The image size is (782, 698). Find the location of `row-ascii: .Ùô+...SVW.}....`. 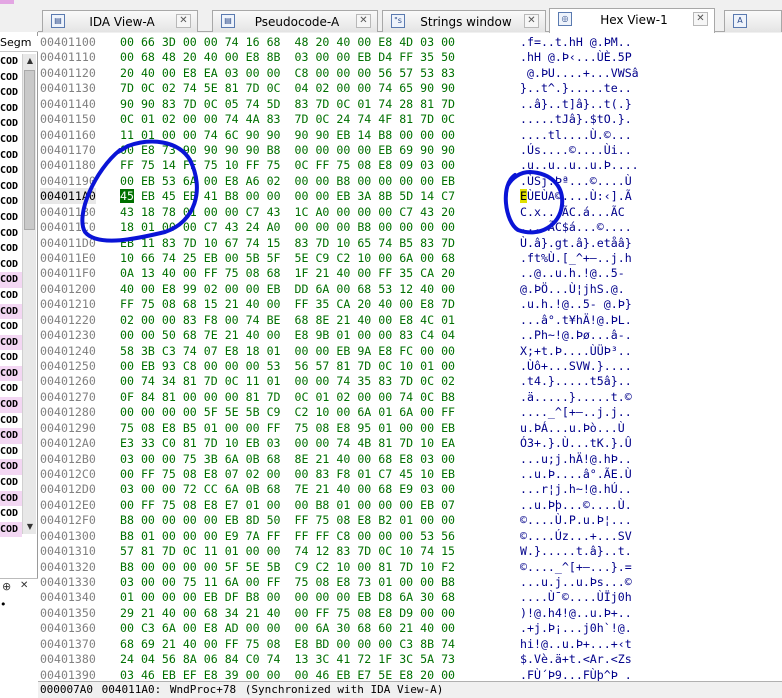

row-ascii: .Ùô+...SVW.}.... is located at coordinates (576, 366).